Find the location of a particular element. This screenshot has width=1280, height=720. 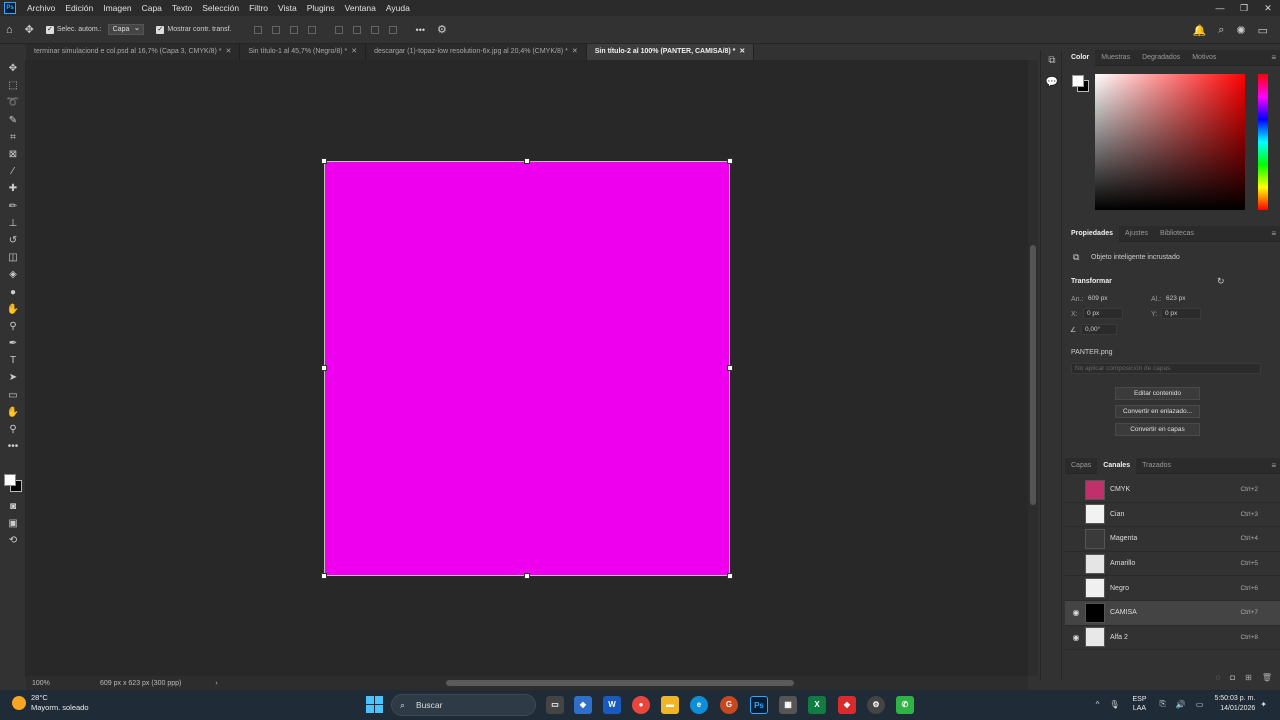

phone-app-icon: ✆ is located at coordinates (905, 705).